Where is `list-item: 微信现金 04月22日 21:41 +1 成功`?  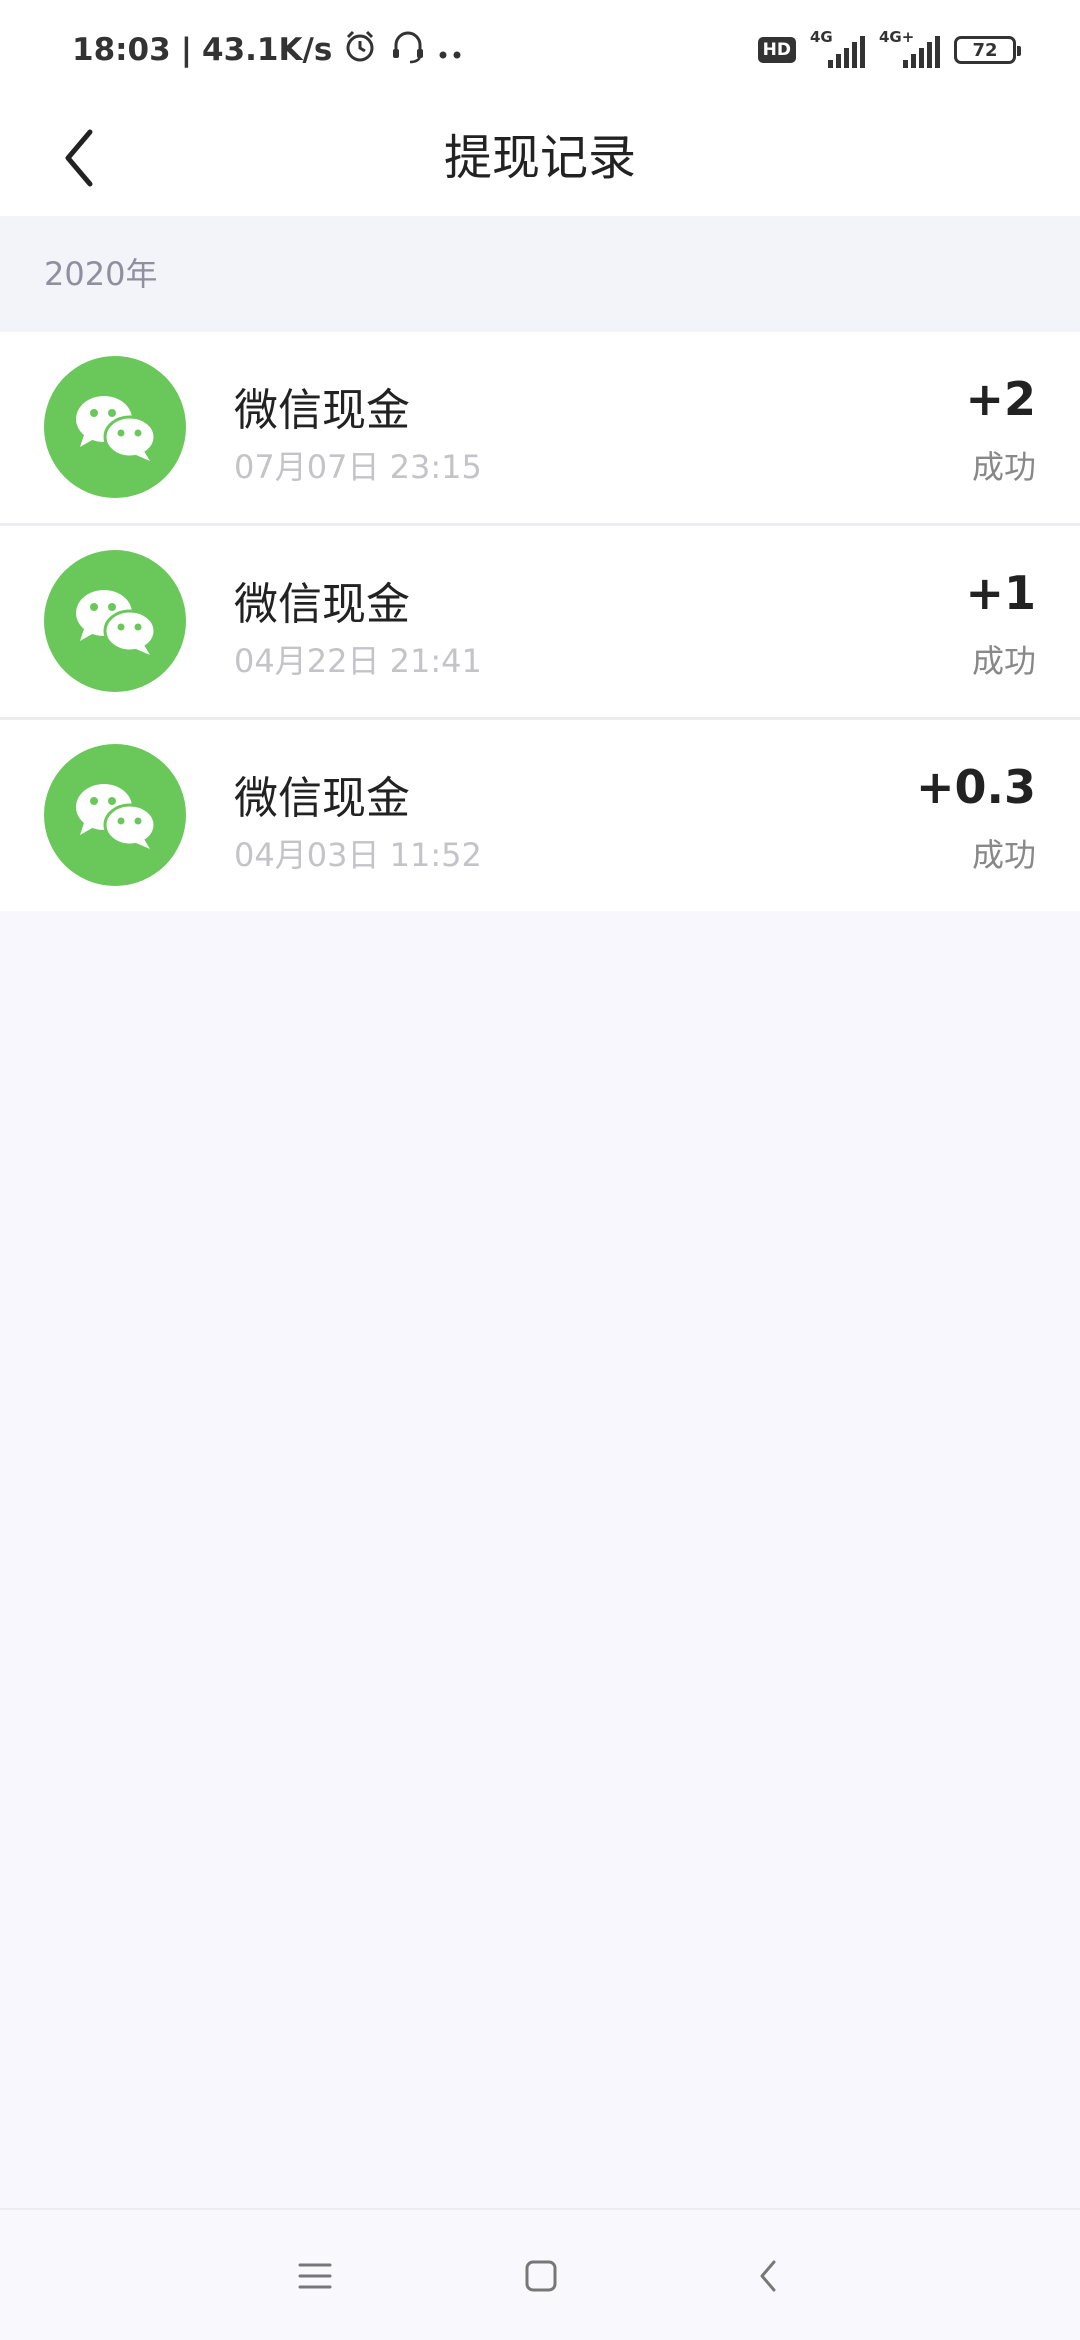 list-item: 微信现金 04月22日 21:41 +1 成功 is located at coordinates (540, 623).